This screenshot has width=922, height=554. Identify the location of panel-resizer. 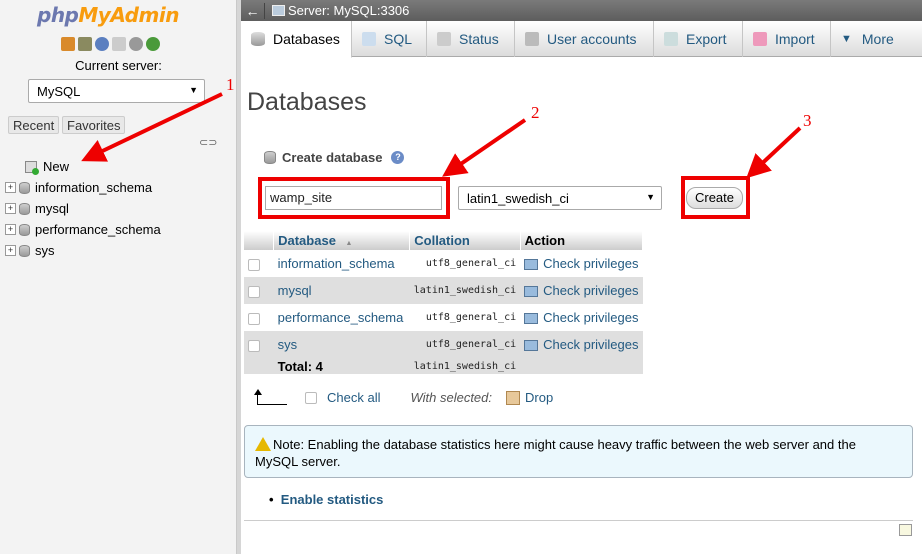
(239, 277).